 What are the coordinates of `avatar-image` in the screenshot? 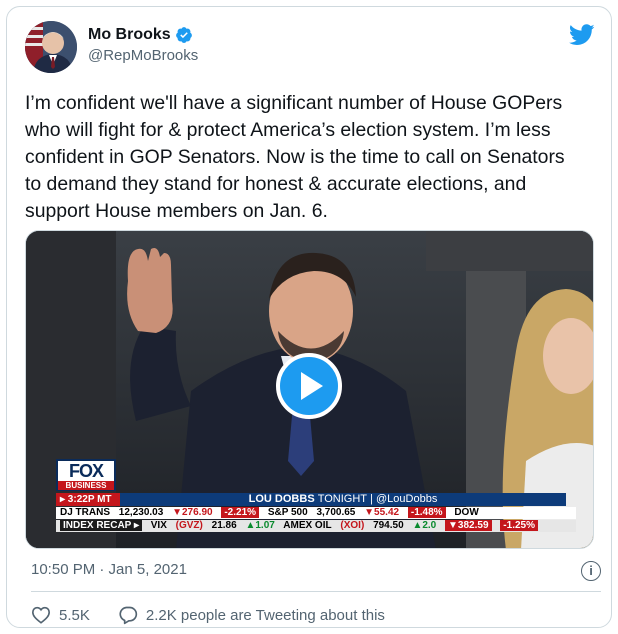 It's located at (51, 47).